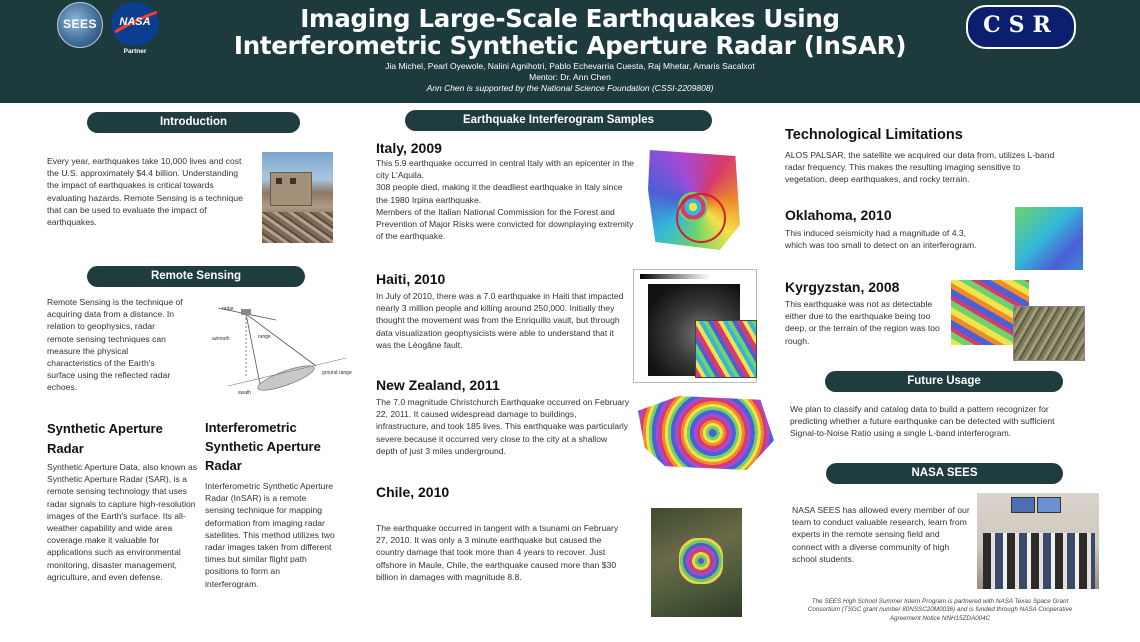 This screenshot has width=1140, height=642. I want to click on radar-label: radar, so click(228, 309).